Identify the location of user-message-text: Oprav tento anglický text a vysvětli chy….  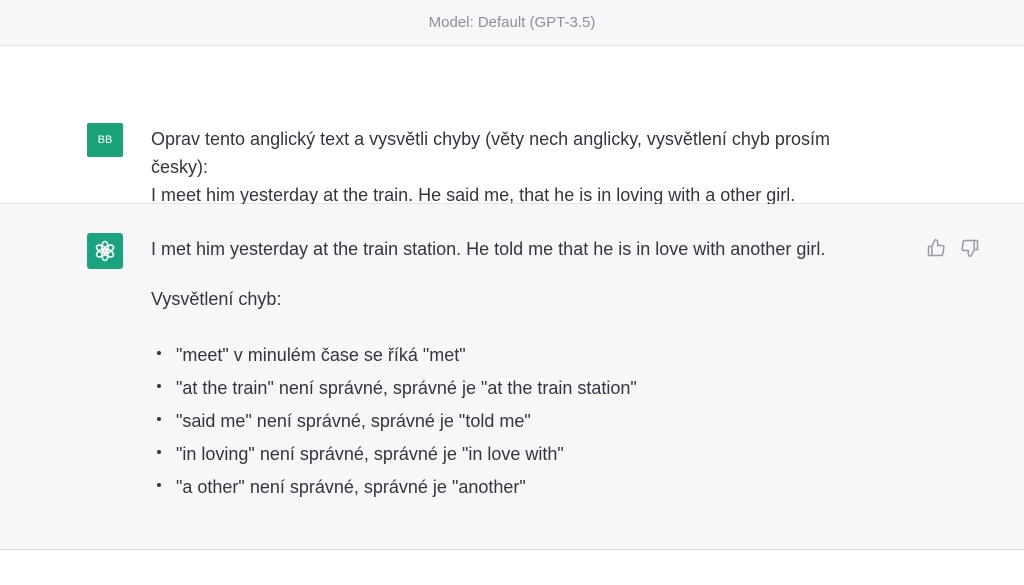
(521, 167).